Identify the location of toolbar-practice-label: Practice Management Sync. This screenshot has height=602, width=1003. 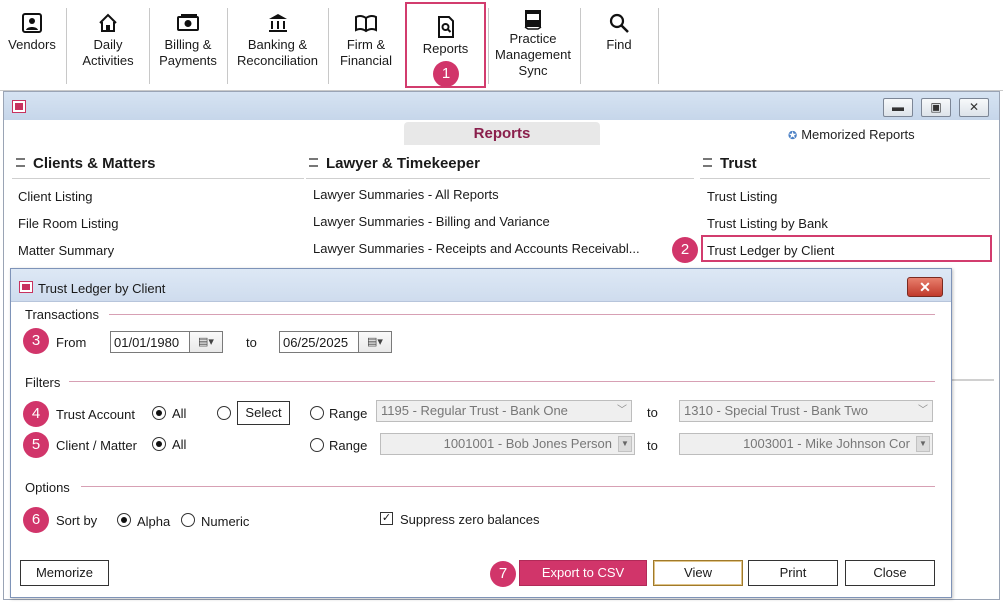
(533, 54).